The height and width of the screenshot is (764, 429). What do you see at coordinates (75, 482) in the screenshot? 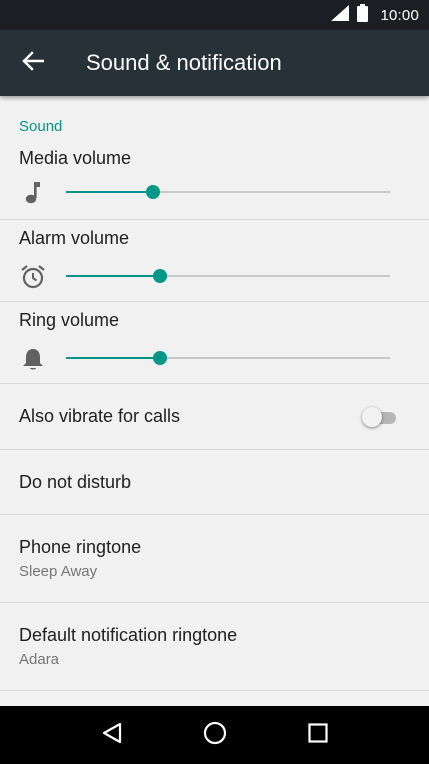
I see `do-not-disturb-label: Do not disturb` at bounding box center [75, 482].